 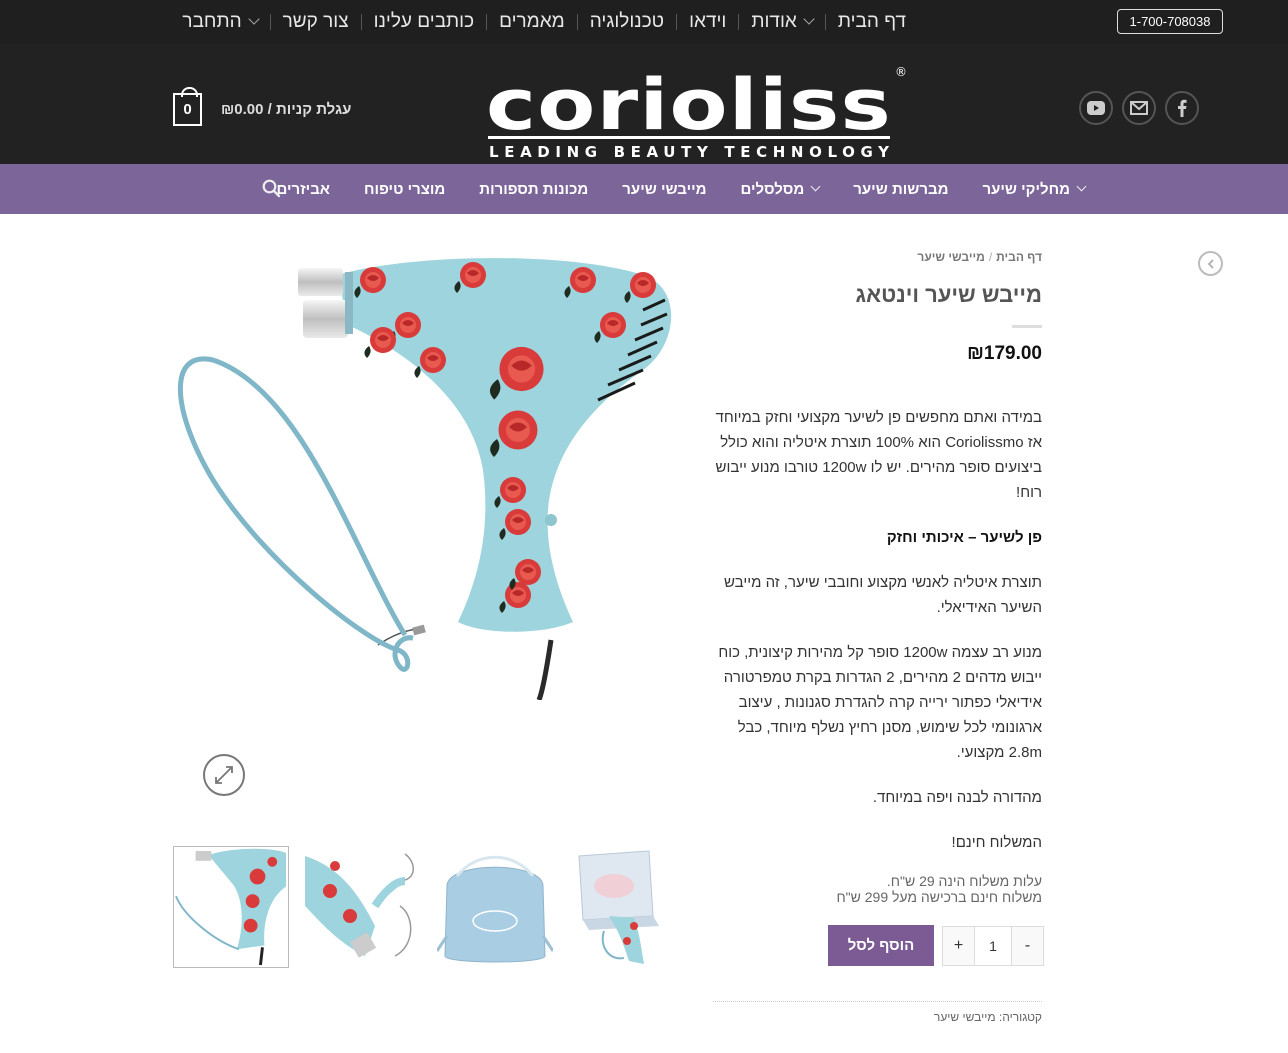 What do you see at coordinates (996, 842) in the screenshot?
I see `description-paragraph: המשלוח חינם!` at bounding box center [996, 842].